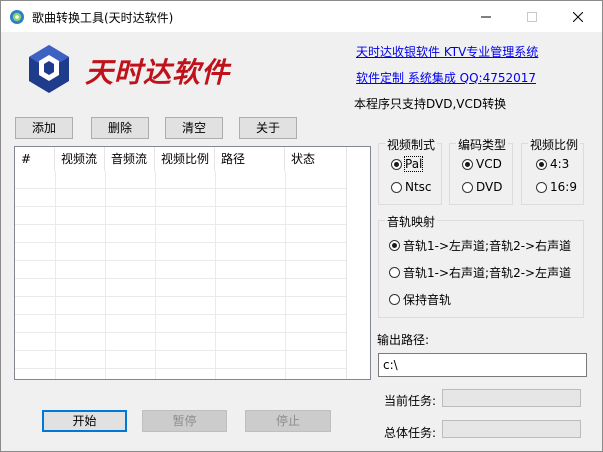 The width and height of the screenshot is (603, 452). What do you see at coordinates (394, 272) in the screenshot?
I see `radio-audio-map-2-indicator` at bounding box center [394, 272].